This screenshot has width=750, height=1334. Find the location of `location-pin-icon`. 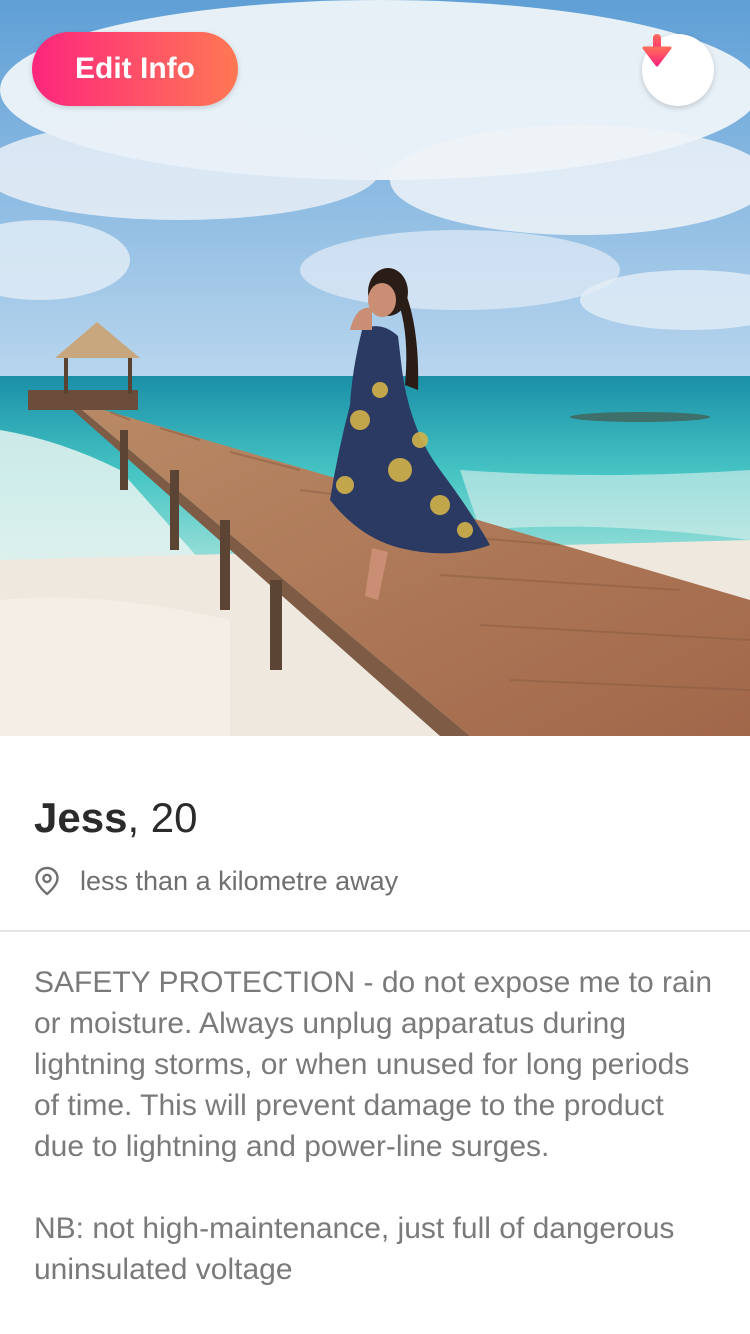

location-pin-icon is located at coordinates (47, 881).